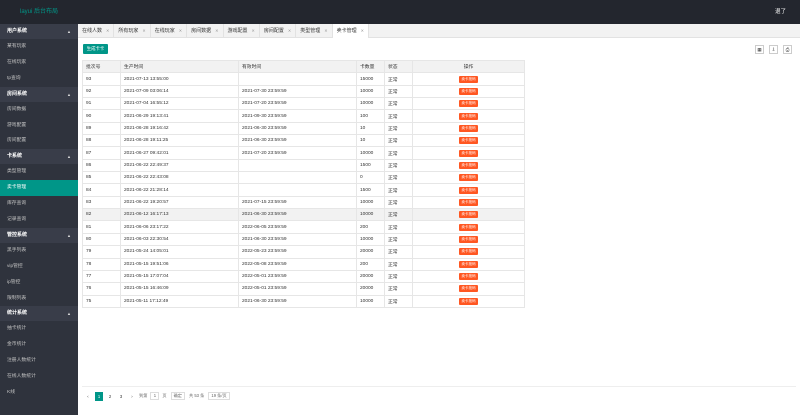  I want to click on sidebar-item-0-1: 在线玩家, so click(39, 63).